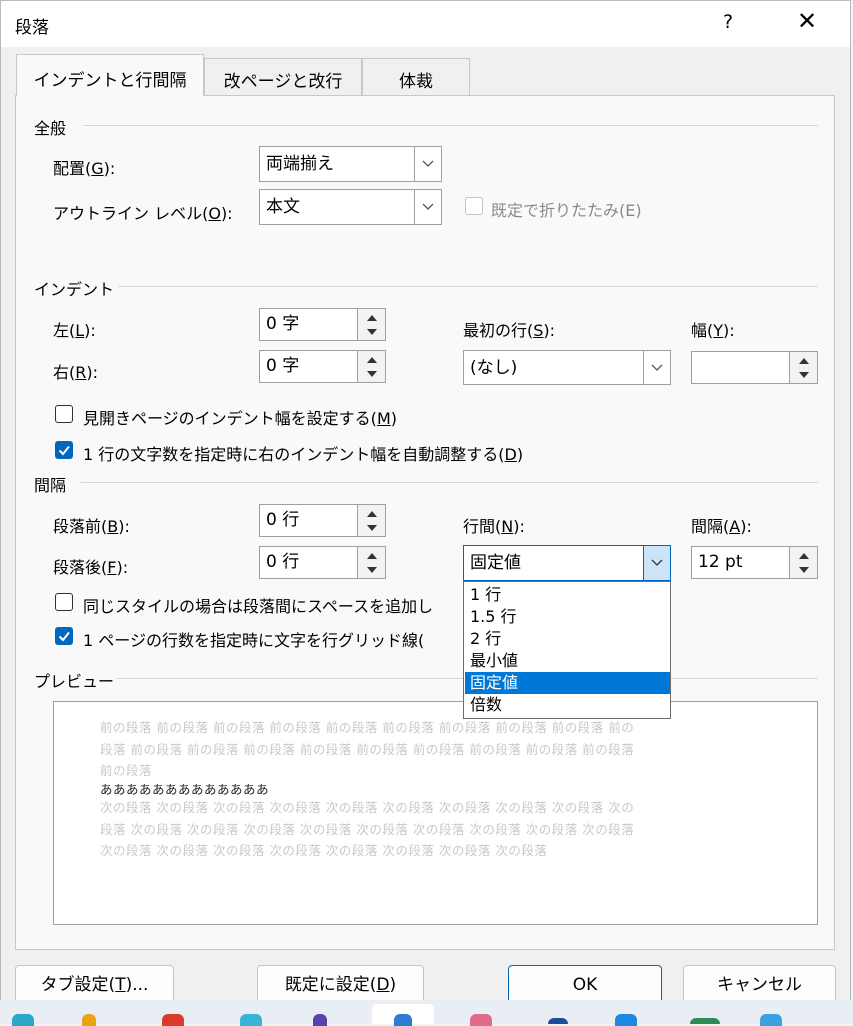 The height and width of the screenshot is (1026, 853). Describe the element at coordinates (84, 168) in the screenshot. I see `alignment-label: 配置(G):` at that location.